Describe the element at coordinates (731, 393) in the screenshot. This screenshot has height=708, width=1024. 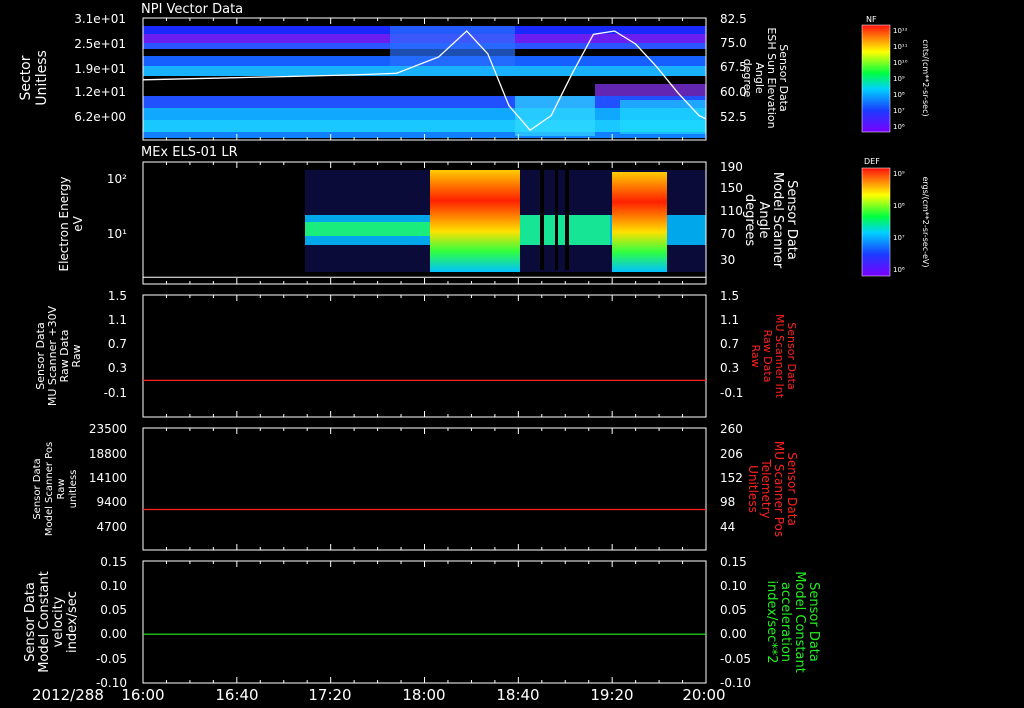
I see `panel3-y2-tick: -0.1` at that location.